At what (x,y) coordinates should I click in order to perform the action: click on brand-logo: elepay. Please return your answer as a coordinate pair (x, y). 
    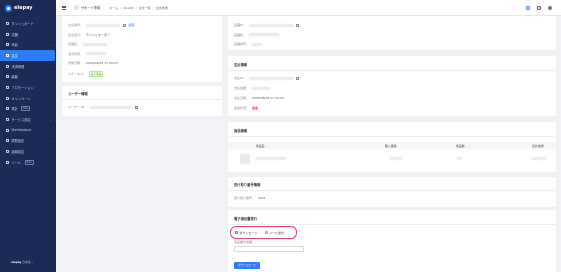
    Looking at the image, I should click on (28, 8).